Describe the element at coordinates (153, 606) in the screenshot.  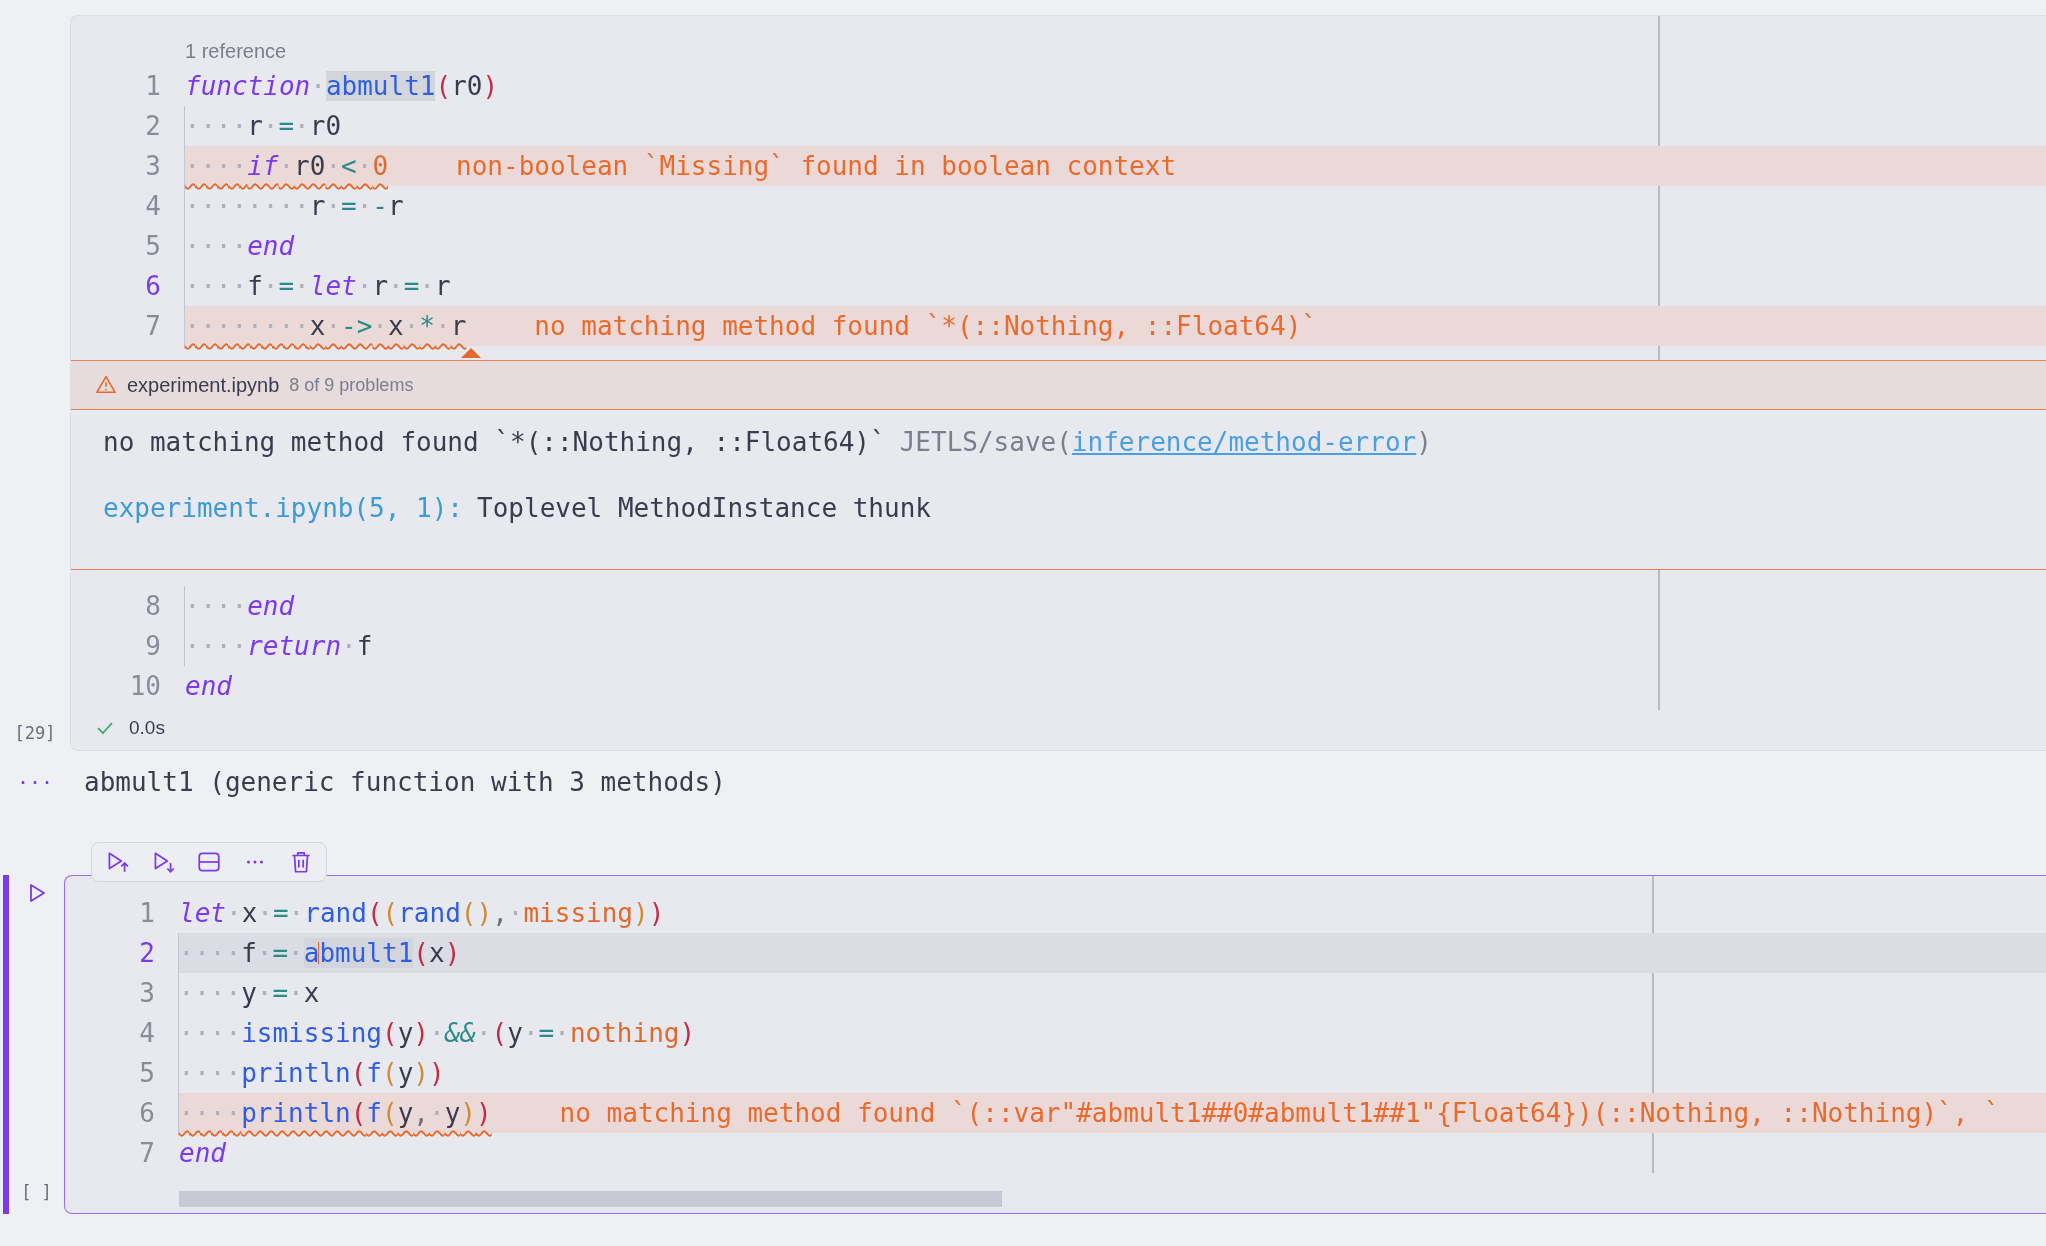
I see `line-number: 8` at that location.